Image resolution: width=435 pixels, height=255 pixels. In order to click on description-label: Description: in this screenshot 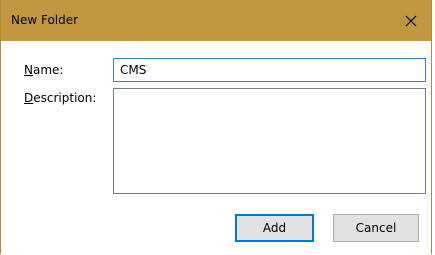, I will do `click(60, 98)`.